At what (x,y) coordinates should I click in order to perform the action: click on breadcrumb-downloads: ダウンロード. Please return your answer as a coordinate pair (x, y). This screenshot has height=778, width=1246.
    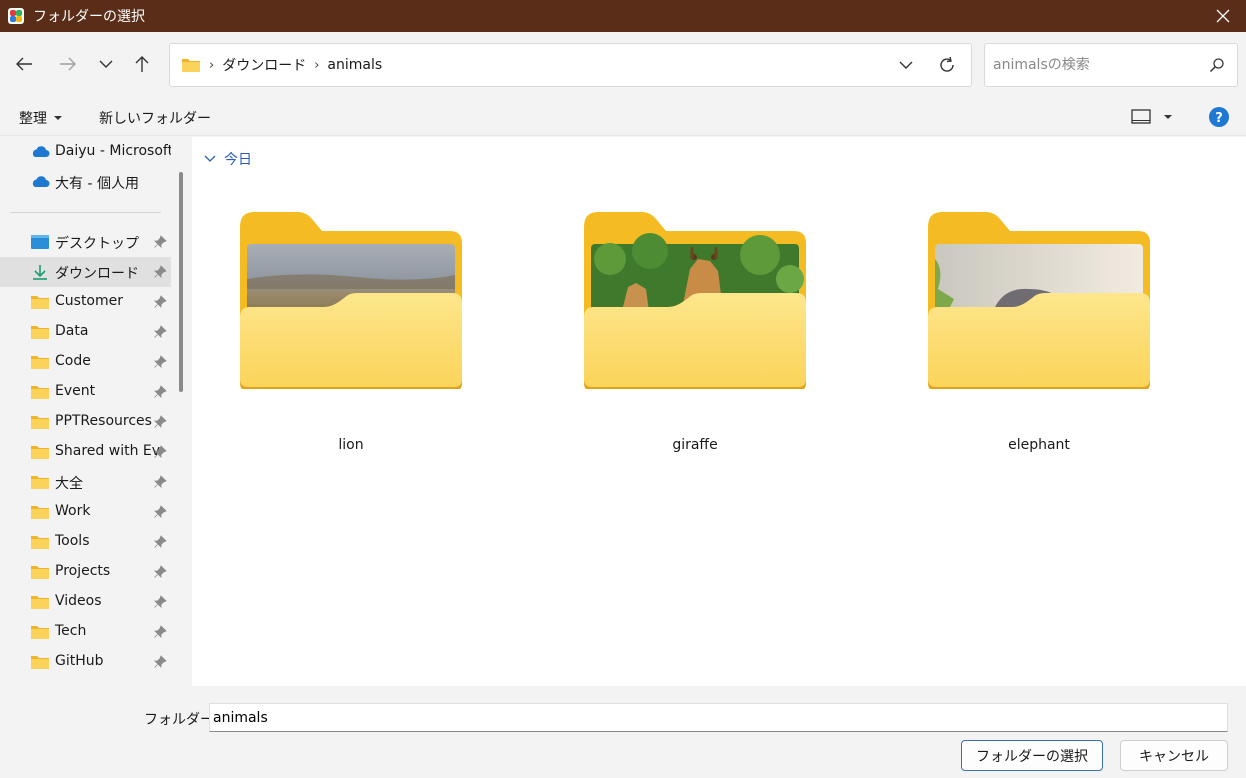
    Looking at the image, I should click on (264, 65).